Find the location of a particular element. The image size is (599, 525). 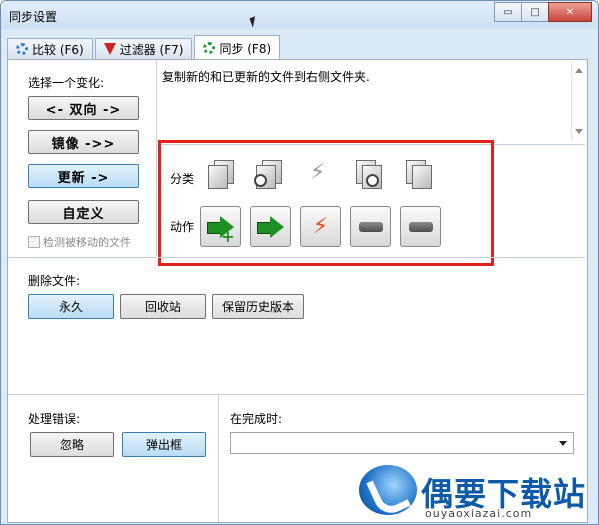

right-only-file-icon is located at coordinates (418, 174).